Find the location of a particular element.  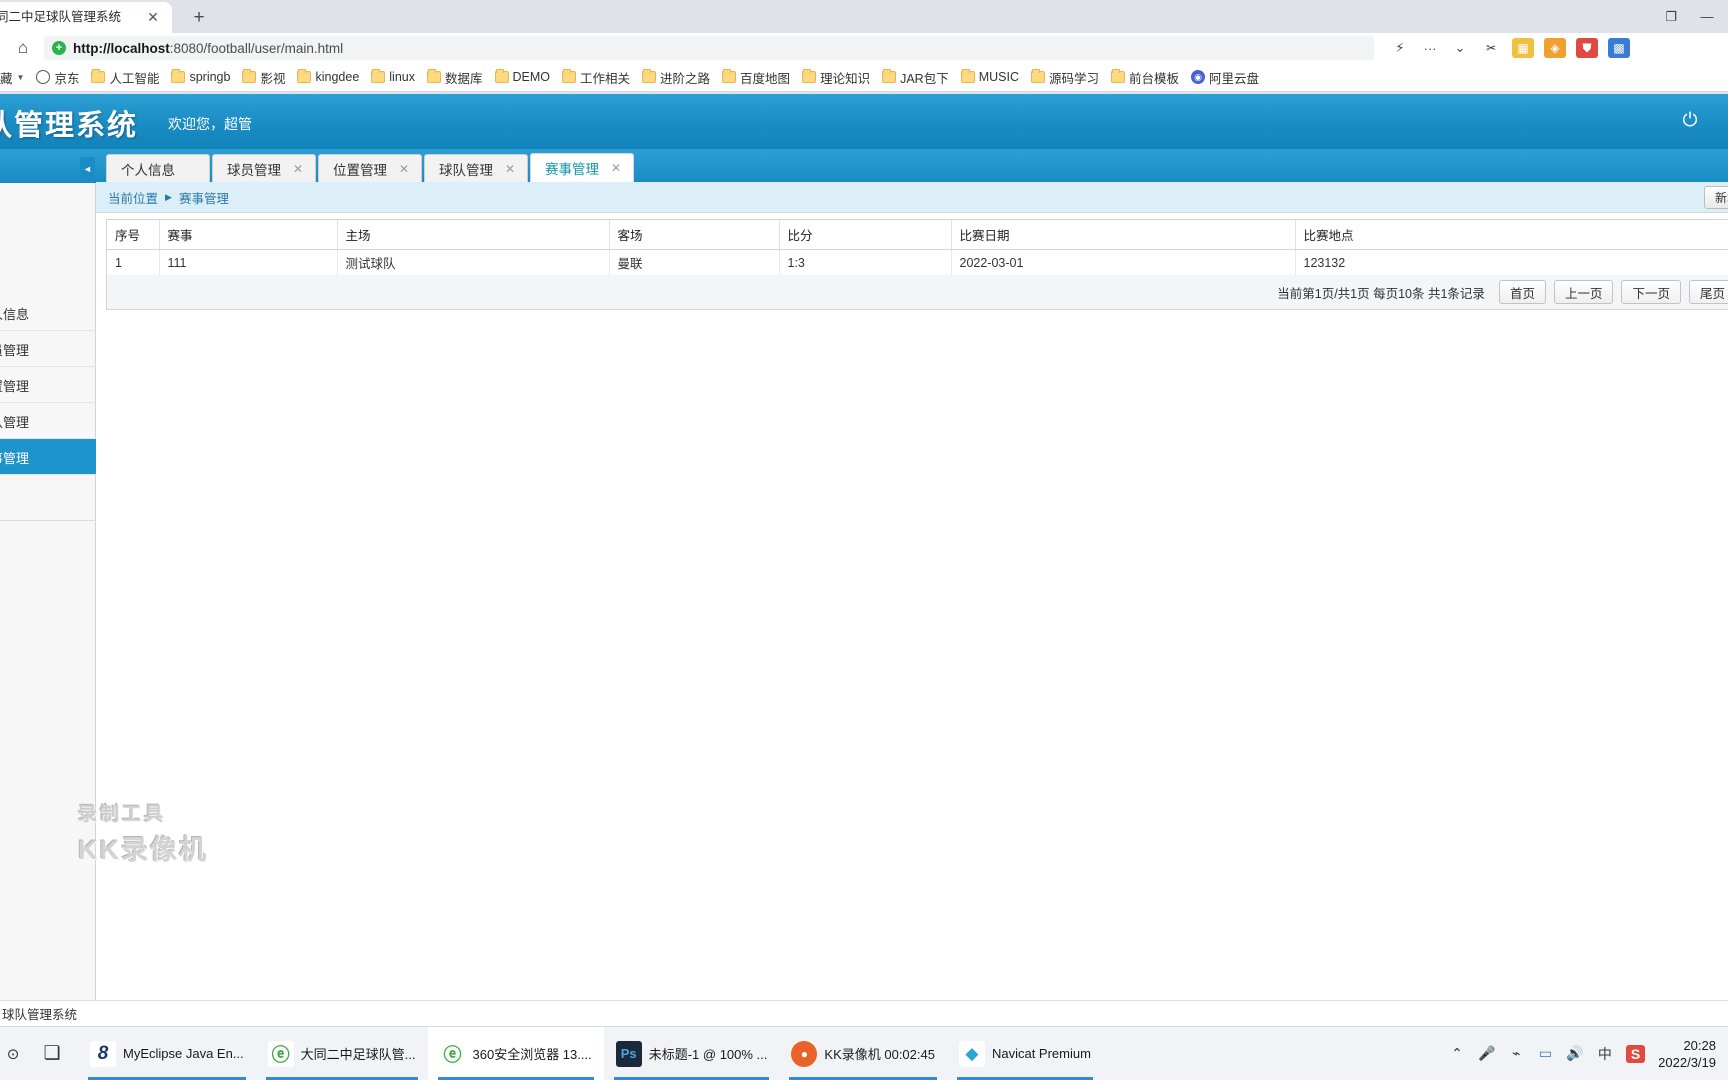

browser-e-icon: ⓔ is located at coordinates (452, 1053).